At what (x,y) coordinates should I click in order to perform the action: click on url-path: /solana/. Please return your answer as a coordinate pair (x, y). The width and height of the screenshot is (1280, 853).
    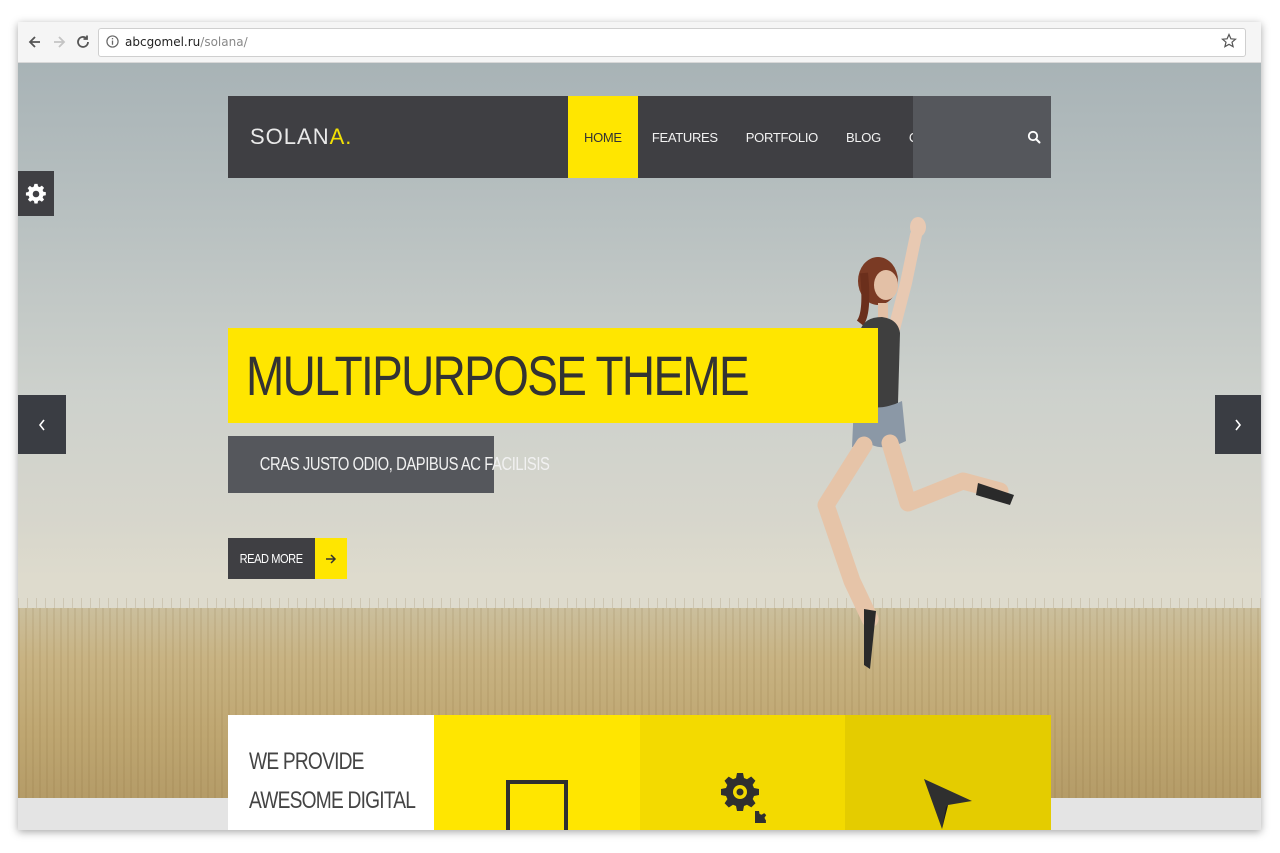
    Looking at the image, I should click on (224, 42).